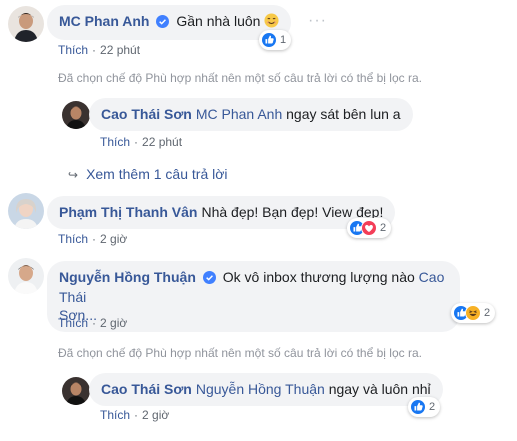 The width and height of the screenshot is (517, 441). I want to click on smile-emoji-icon, so click(271, 21).